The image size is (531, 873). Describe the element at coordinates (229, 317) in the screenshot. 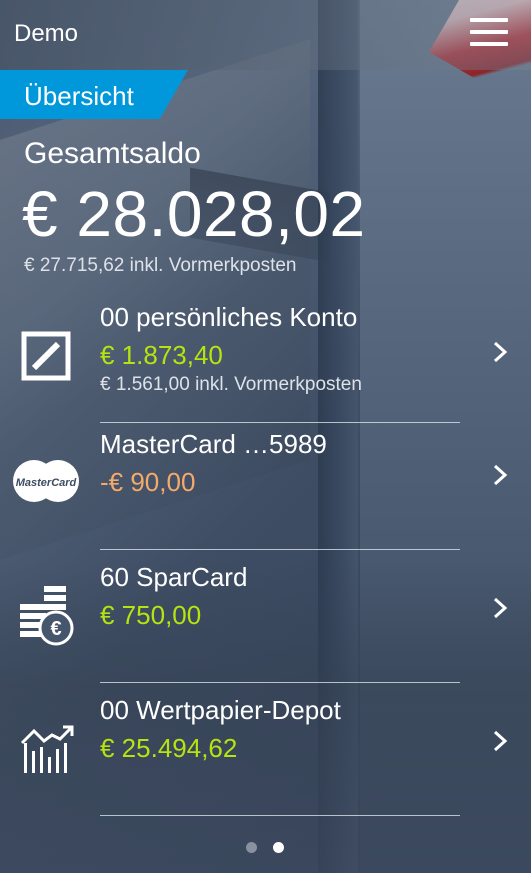

I see `account-name: 00 persönliches Konto` at that location.